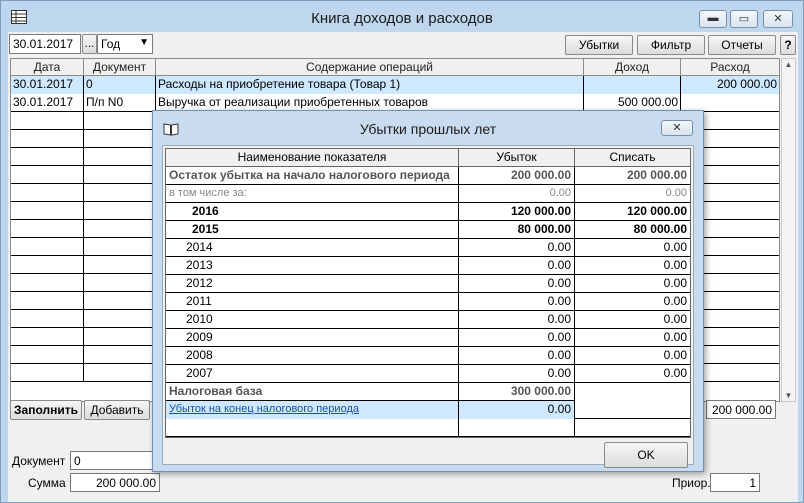 This screenshot has width=804, height=503. I want to click on prior-field: 1, so click(735, 482).